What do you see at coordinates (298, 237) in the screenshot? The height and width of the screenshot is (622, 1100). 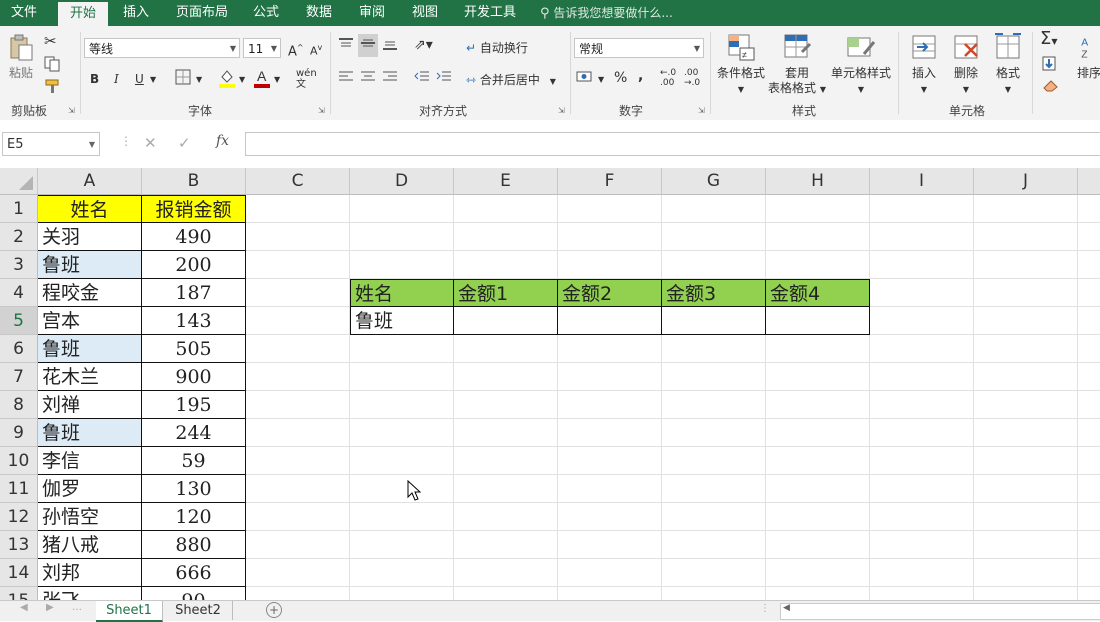 I see `cell-c2` at bounding box center [298, 237].